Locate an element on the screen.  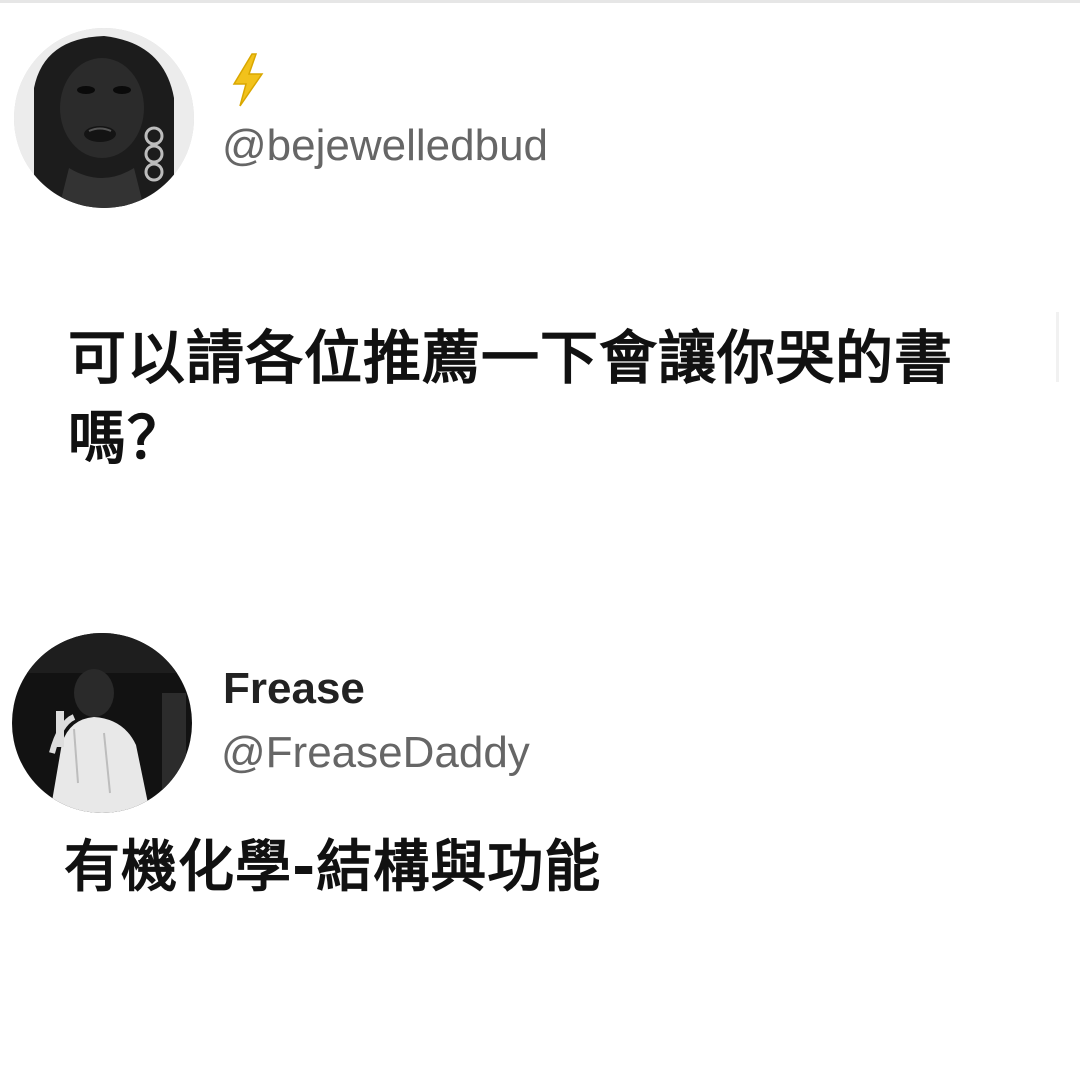
display-name: Frease is located at coordinates (294, 689).